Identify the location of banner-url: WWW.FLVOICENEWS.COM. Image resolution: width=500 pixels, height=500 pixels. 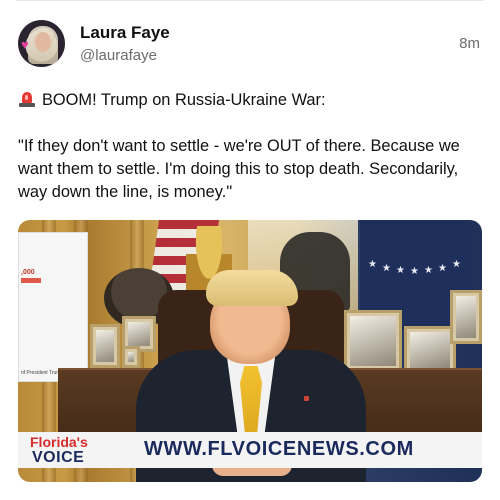
(279, 449).